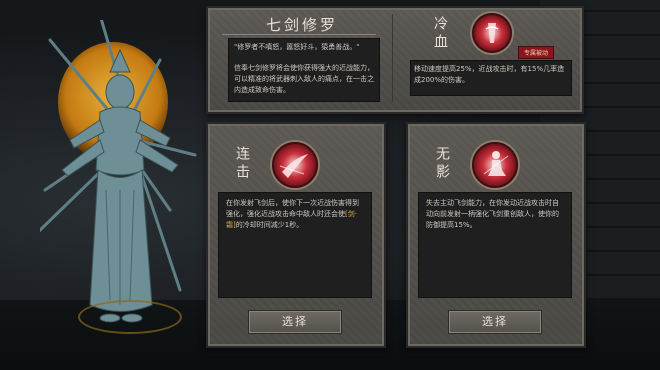  What do you see at coordinates (269, 225) in the screenshot?
I see `lianji-desc-post: 的冷却时间减少1秒。` at bounding box center [269, 225].